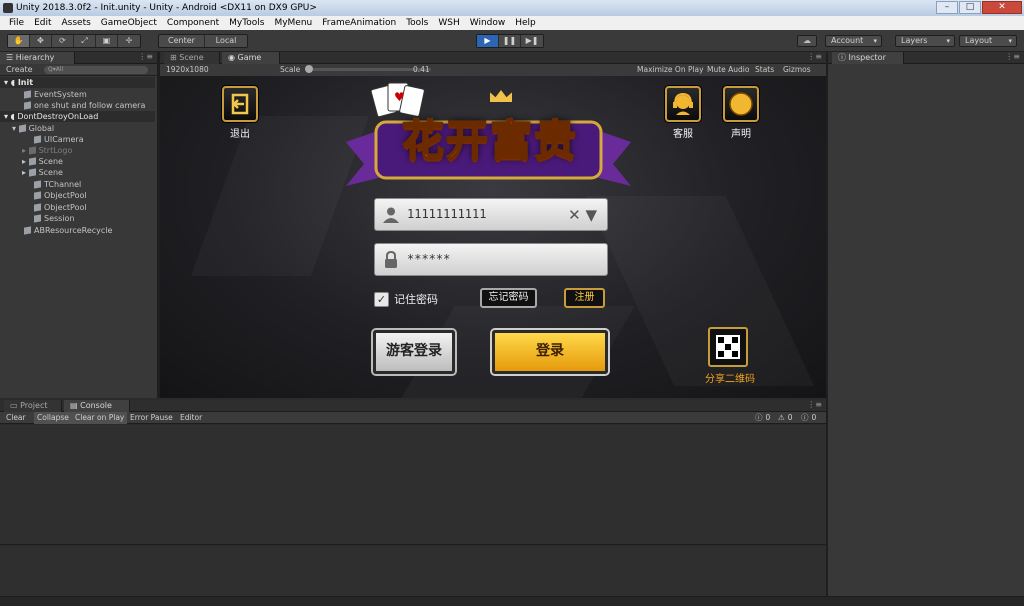  What do you see at coordinates (53, 418) in the screenshot?
I see `console-collapse-toggle: Collapse` at bounding box center [53, 418].